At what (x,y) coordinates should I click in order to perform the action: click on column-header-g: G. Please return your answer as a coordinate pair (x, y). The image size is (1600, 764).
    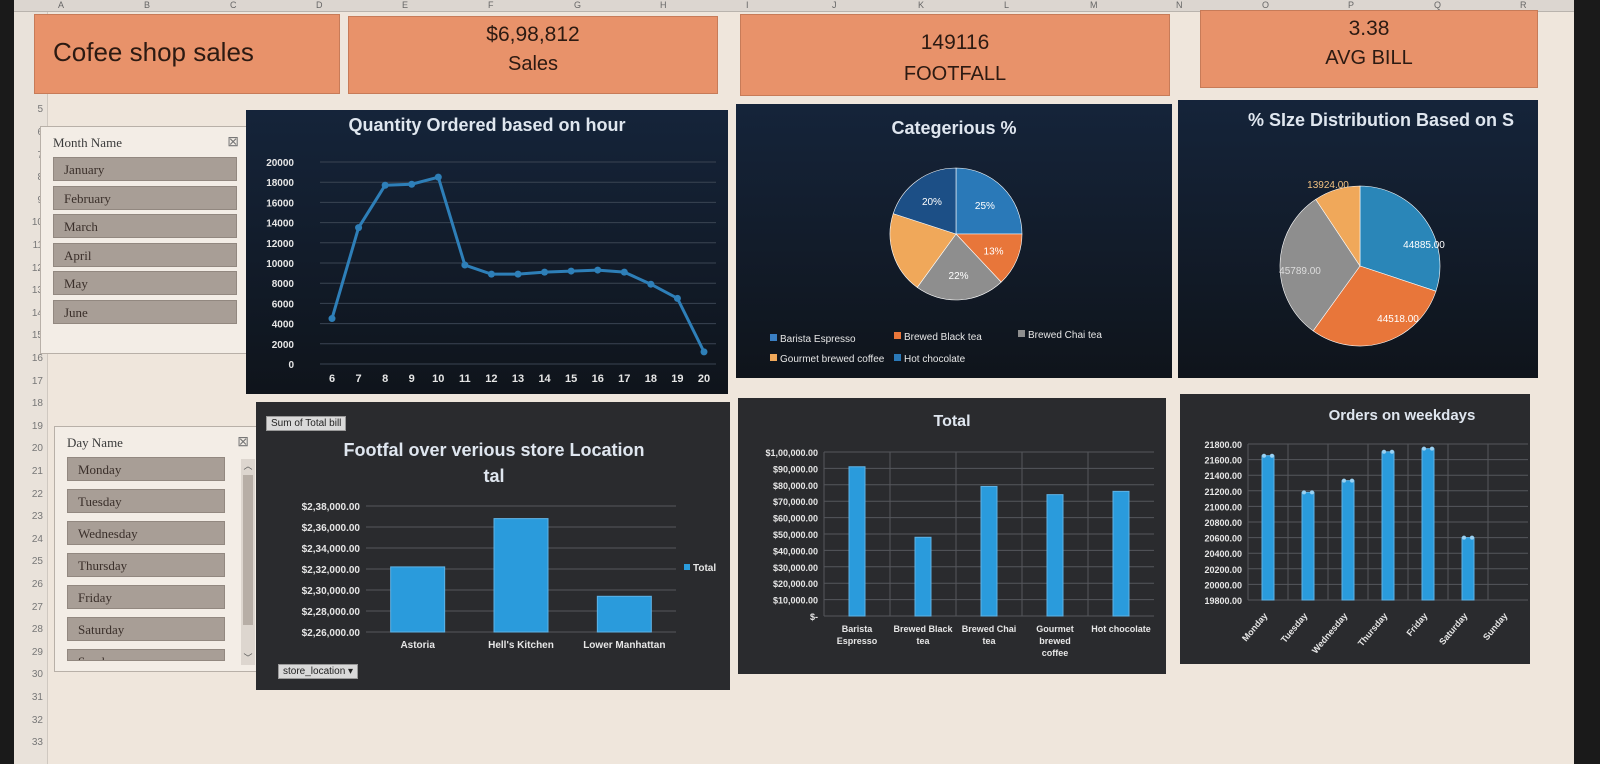
    Looking at the image, I should click on (577, 5).